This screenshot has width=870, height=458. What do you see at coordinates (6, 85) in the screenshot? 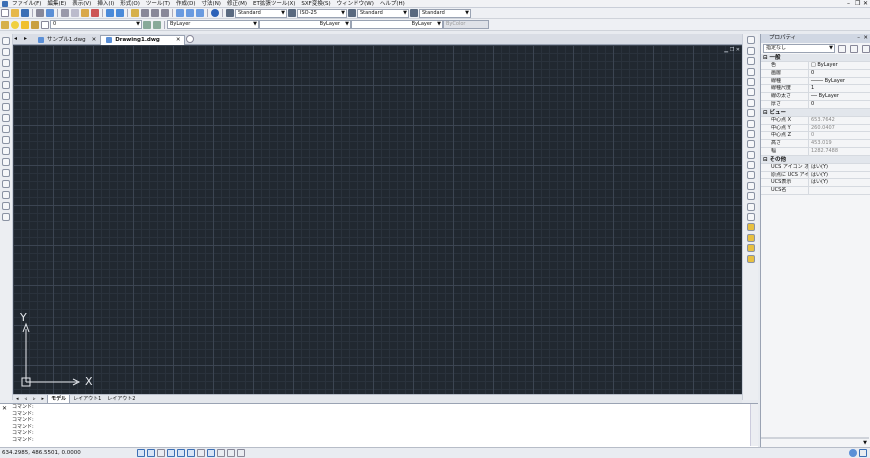
I see `rectangle-icon` at bounding box center [6, 85].